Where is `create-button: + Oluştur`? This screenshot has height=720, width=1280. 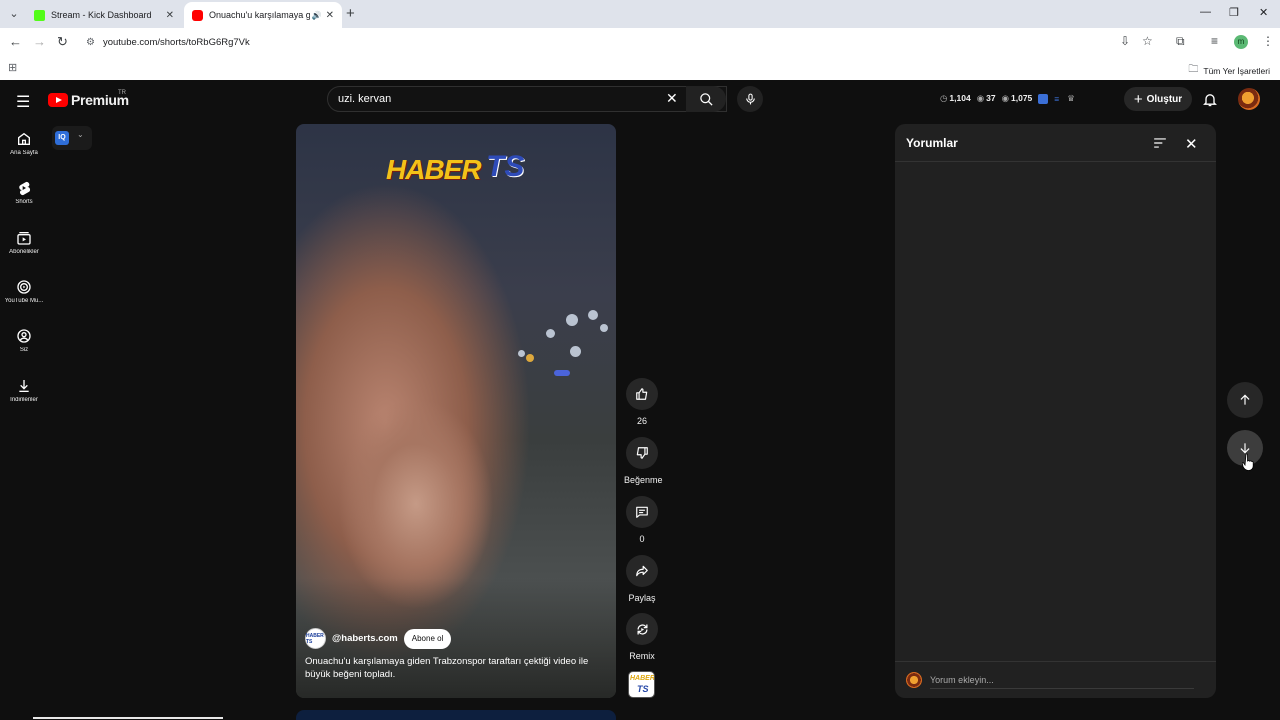 create-button: + Oluştur is located at coordinates (1158, 99).